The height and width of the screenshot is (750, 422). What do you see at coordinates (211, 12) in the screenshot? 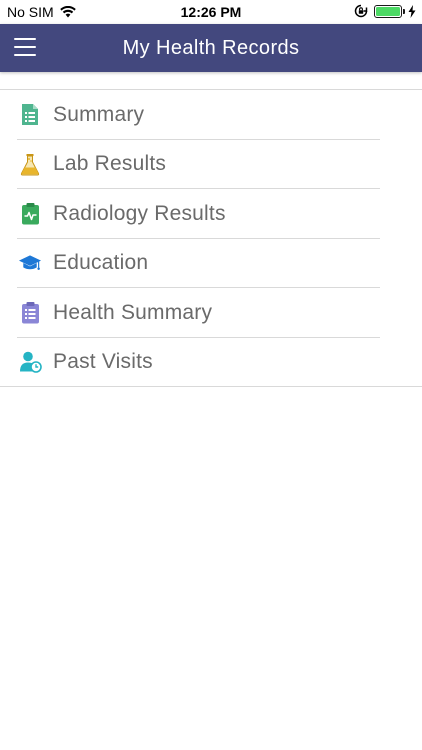
I see `status-bar: No SIM 12:26 PM` at bounding box center [211, 12].